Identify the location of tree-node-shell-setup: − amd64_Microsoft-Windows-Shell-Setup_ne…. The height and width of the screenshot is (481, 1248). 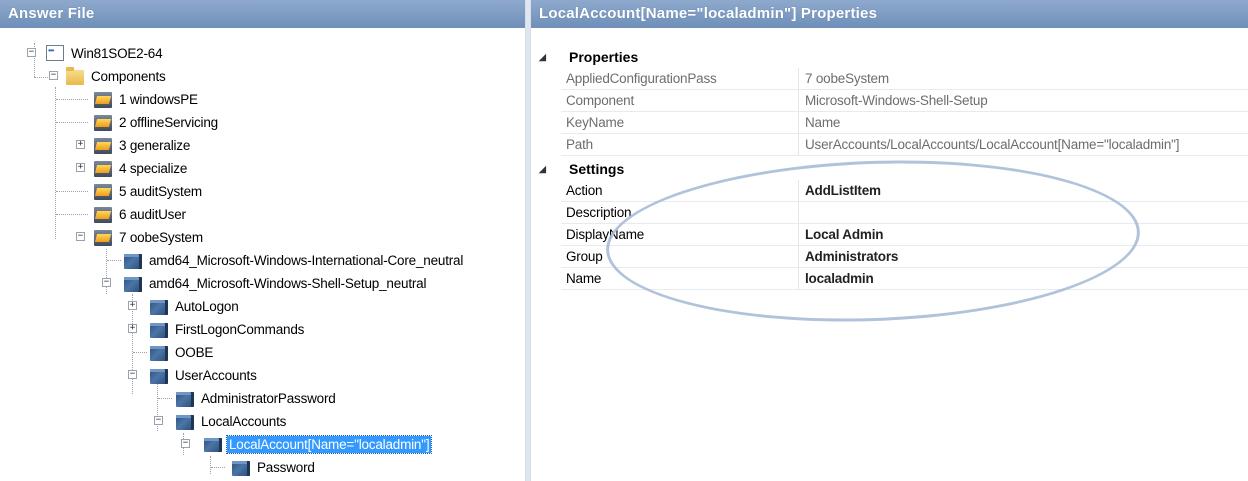
(214, 283).